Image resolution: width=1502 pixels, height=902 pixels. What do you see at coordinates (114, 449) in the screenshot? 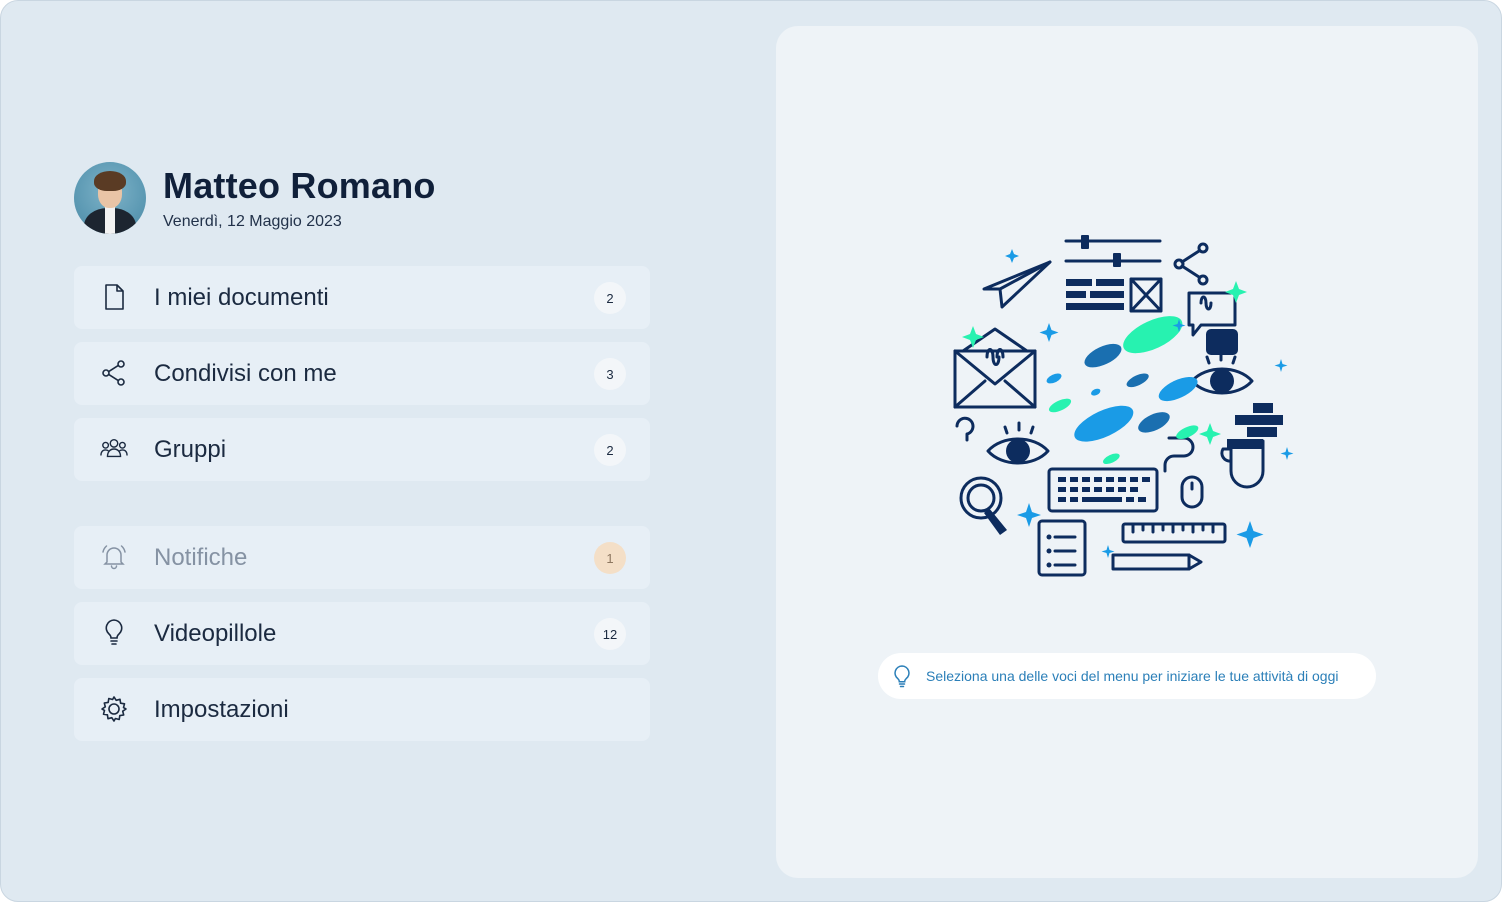
I see `group-icon` at bounding box center [114, 449].